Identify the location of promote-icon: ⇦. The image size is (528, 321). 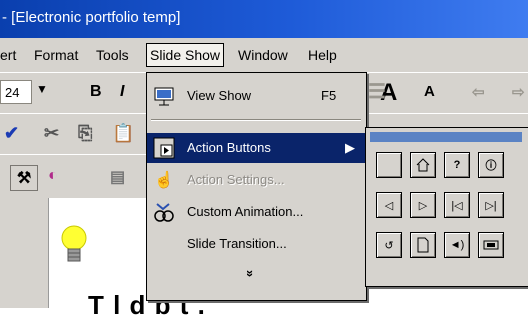
(478, 92).